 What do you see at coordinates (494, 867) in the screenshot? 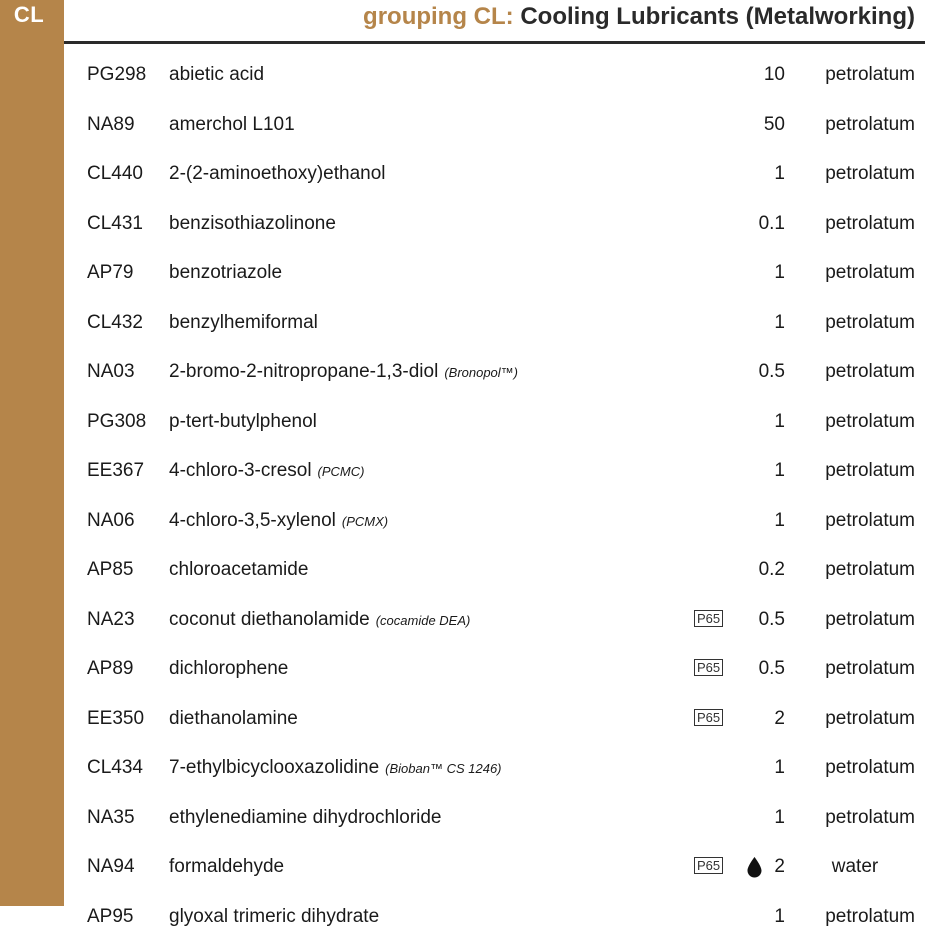
I see `list-item: NA94 formaldehyde P65 2water` at bounding box center [494, 867].